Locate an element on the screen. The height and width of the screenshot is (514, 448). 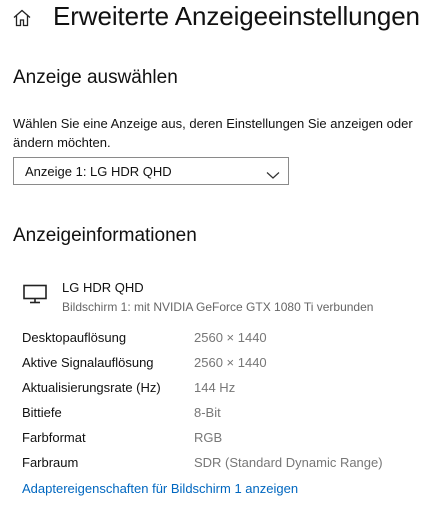
info-label: Desktopauflösung is located at coordinates (74, 337).